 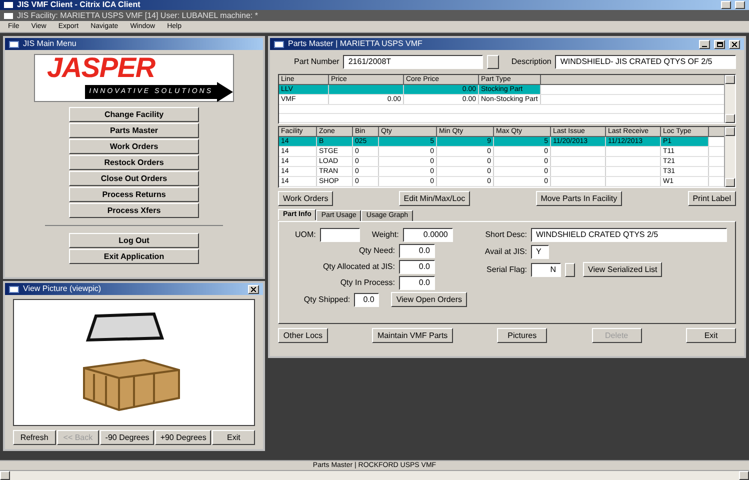 I want to click on lookup-button, so click(x=493, y=62).